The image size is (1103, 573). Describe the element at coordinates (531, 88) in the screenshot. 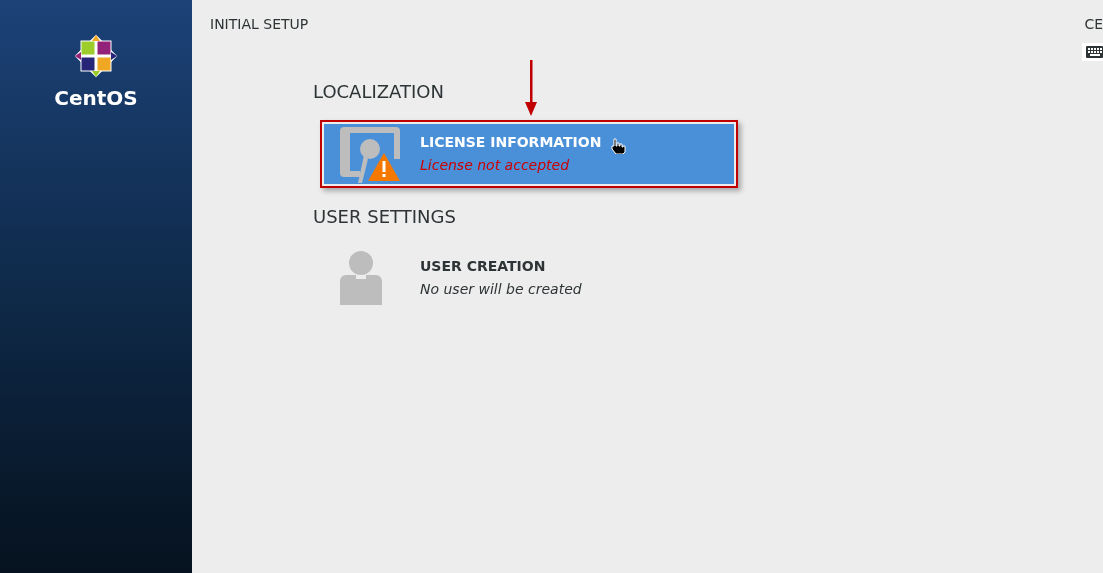

I see `annotation-arrow` at that location.